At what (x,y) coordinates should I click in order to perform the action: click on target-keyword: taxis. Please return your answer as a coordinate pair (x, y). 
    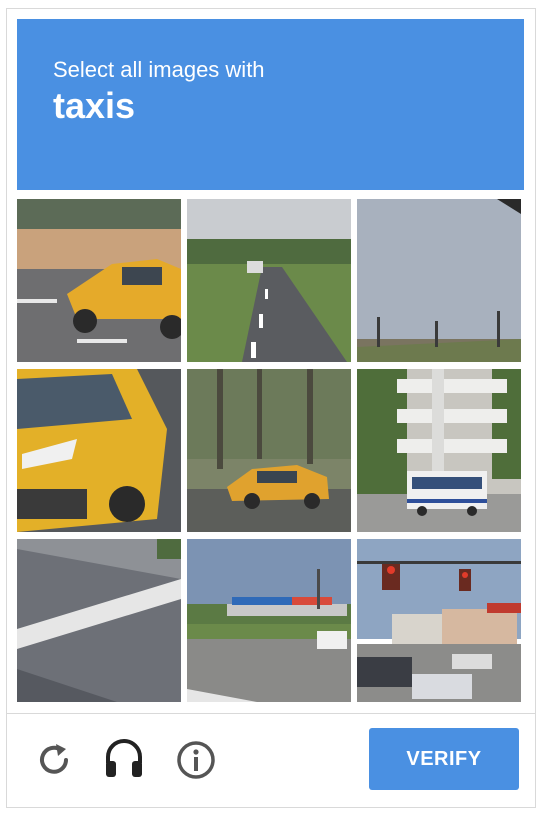
    Looking at the image, I should click on (94, 105).